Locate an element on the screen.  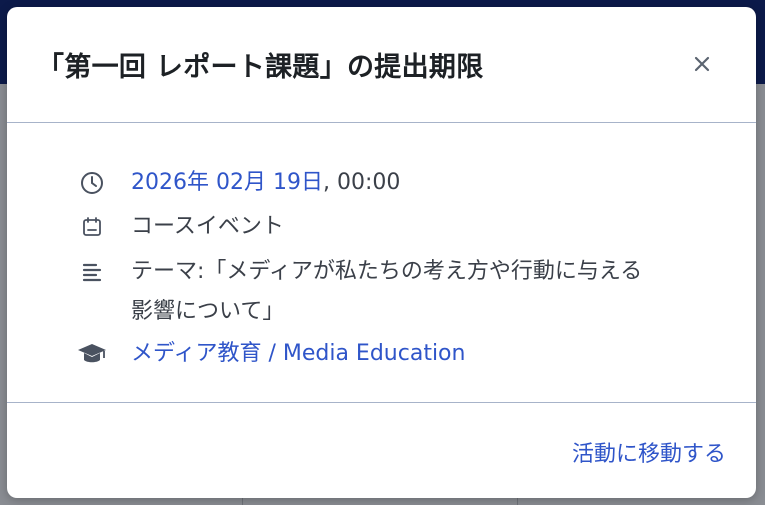
description-lines-icon is located at coordinates (92, 272).